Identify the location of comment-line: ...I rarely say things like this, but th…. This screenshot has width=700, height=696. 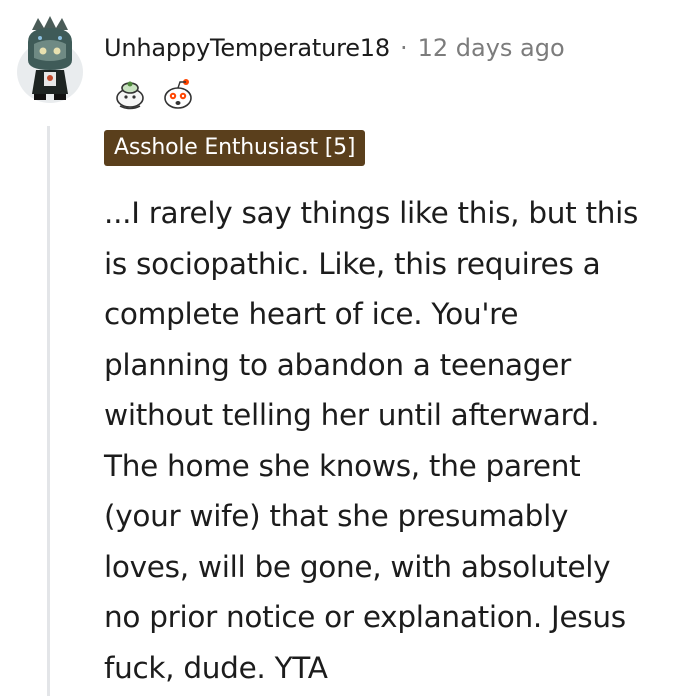
(371, 213).